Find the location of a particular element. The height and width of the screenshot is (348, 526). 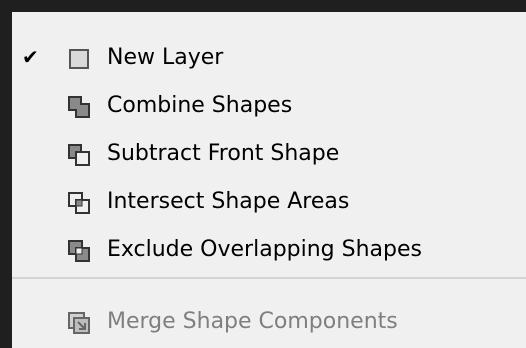

menu-item-label: Intersect Shape Areas is located at coordinates (228, 201).